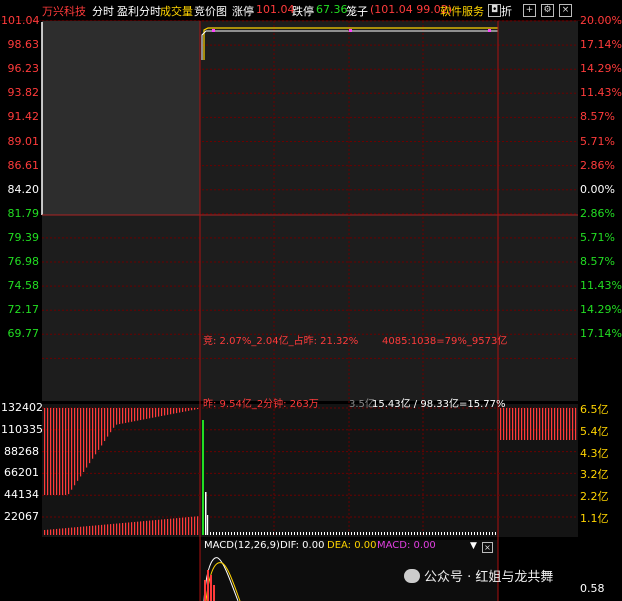  What do you see at coordinates (487, 547) in the screenshot?
I see `macd-close-icon: ×` at bounding box center [487, 547].